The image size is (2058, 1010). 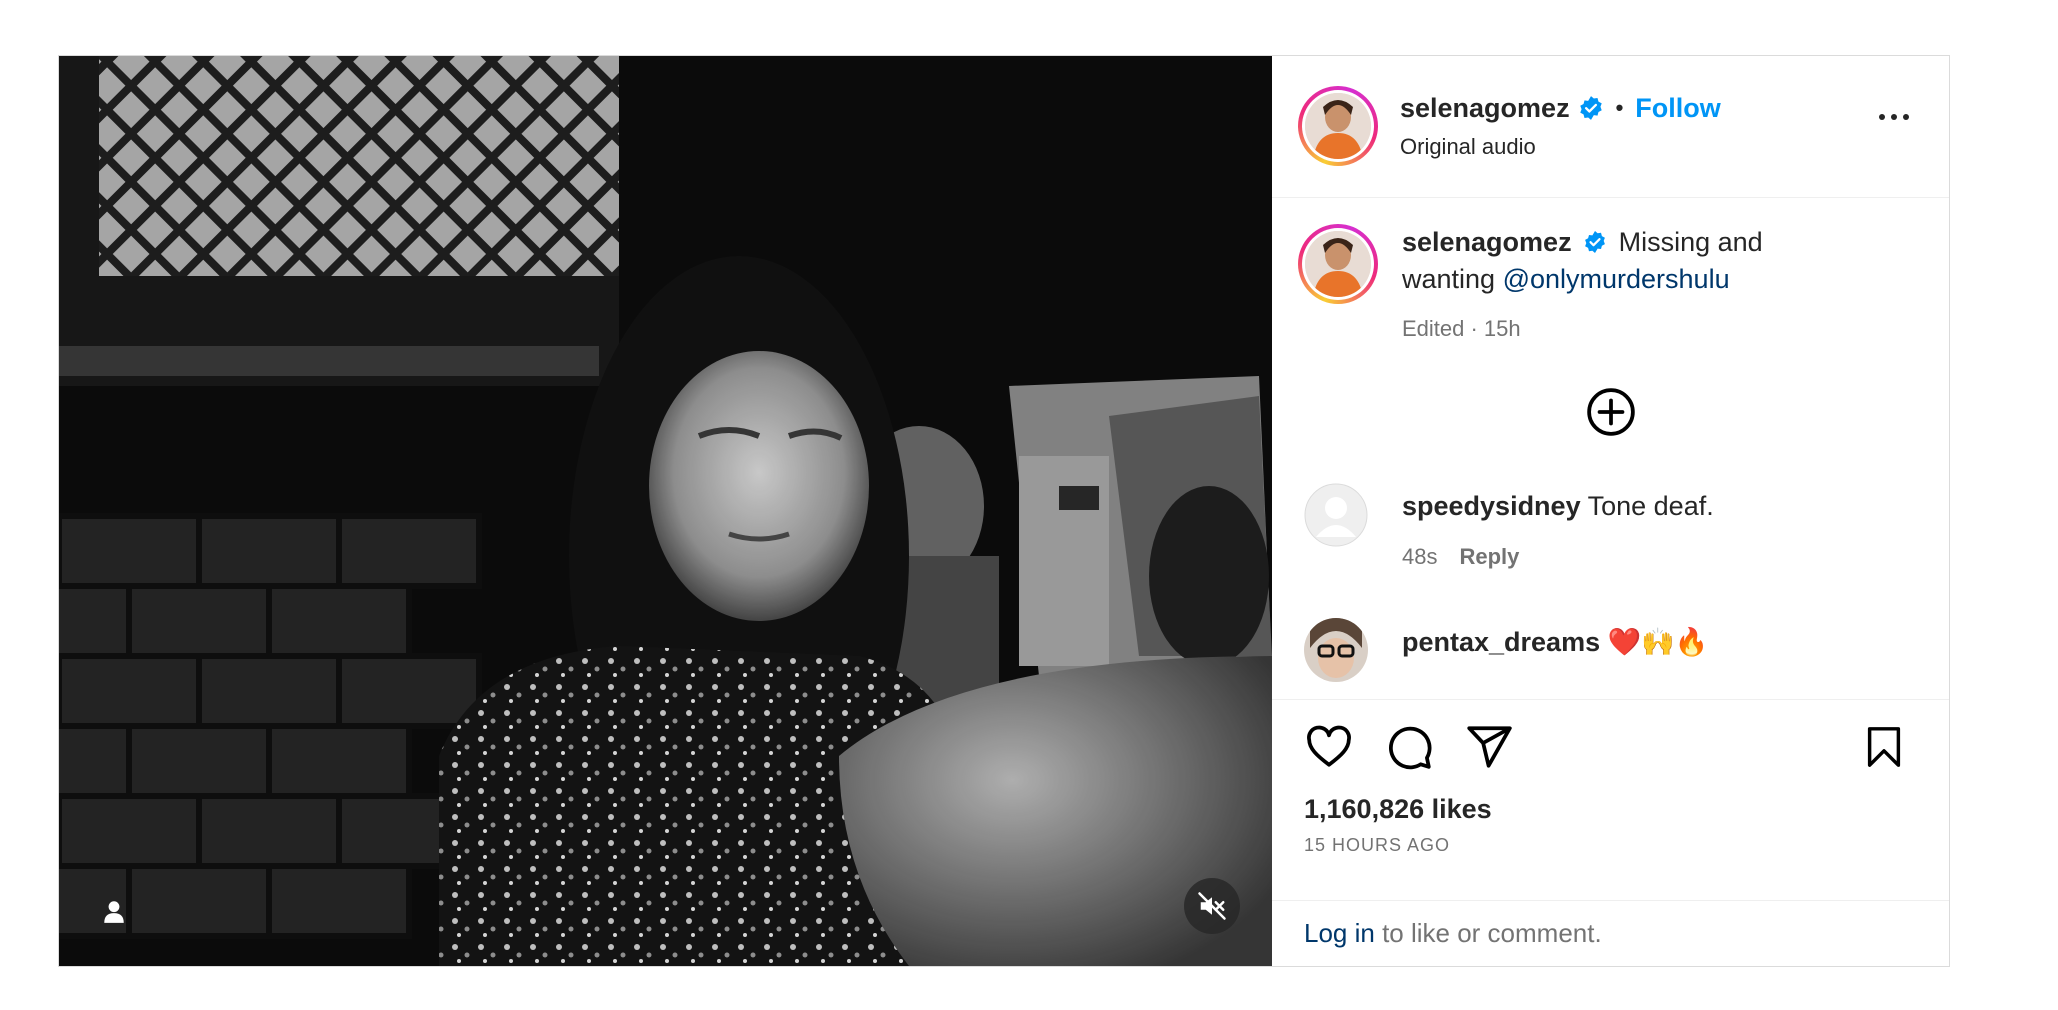 I want to click on tagged-users-button, so click(x=114, y=911).